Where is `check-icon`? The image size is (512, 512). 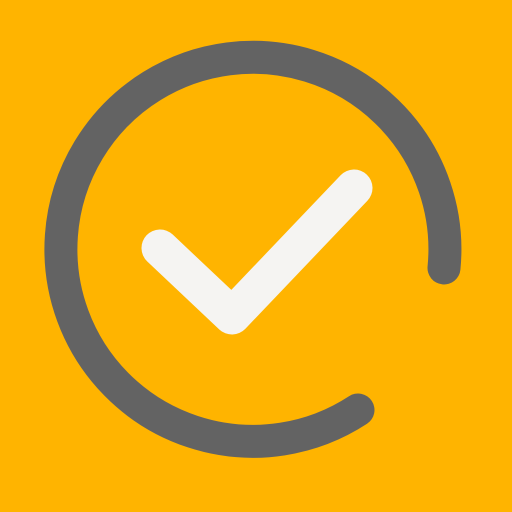
check-icon is located at coordinates (257, 252).